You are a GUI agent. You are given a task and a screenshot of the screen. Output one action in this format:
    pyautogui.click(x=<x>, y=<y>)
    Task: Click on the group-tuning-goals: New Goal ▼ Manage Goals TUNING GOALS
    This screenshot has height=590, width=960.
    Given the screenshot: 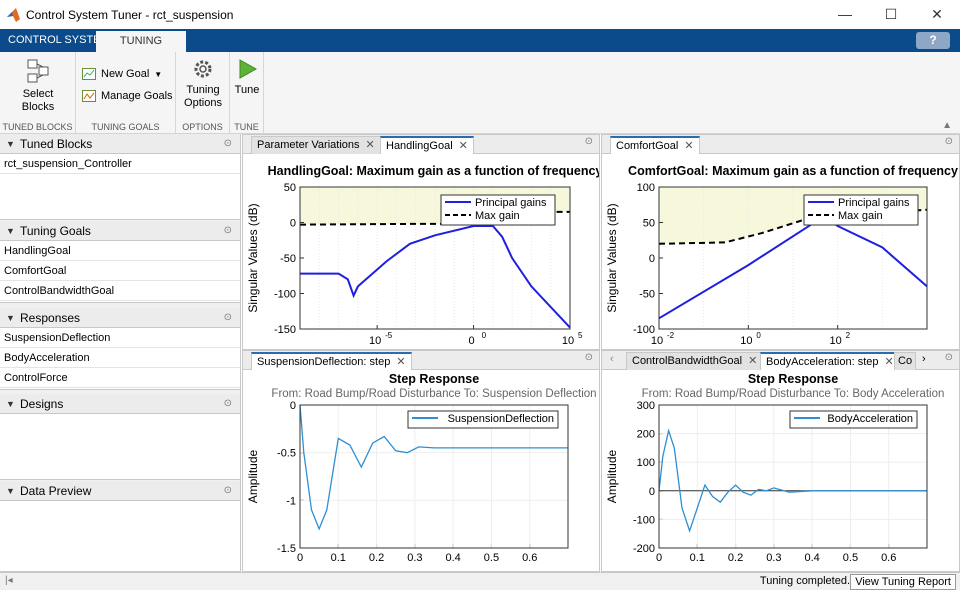 What is the action you would take?
    pyautogui.click(x=126, y=93)
    